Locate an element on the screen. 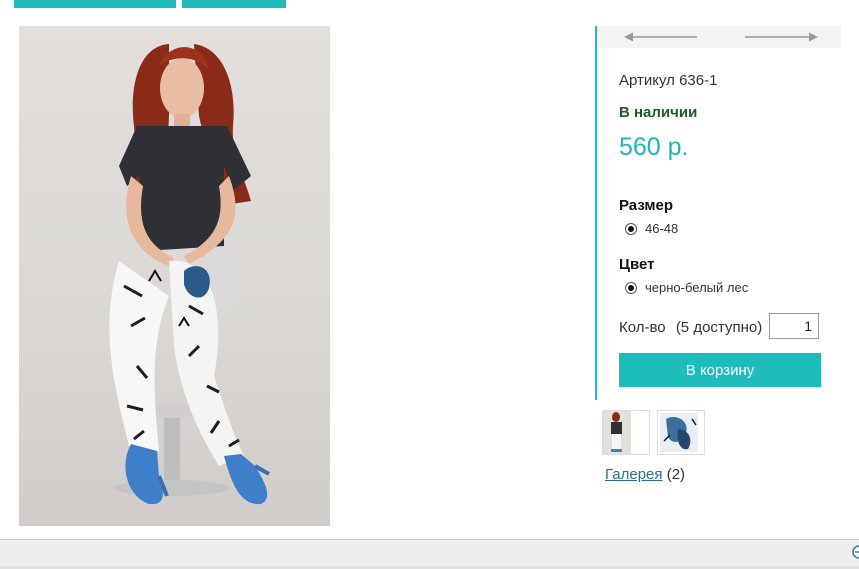  thumbnail-model-image is located at coordinates (626, 432).